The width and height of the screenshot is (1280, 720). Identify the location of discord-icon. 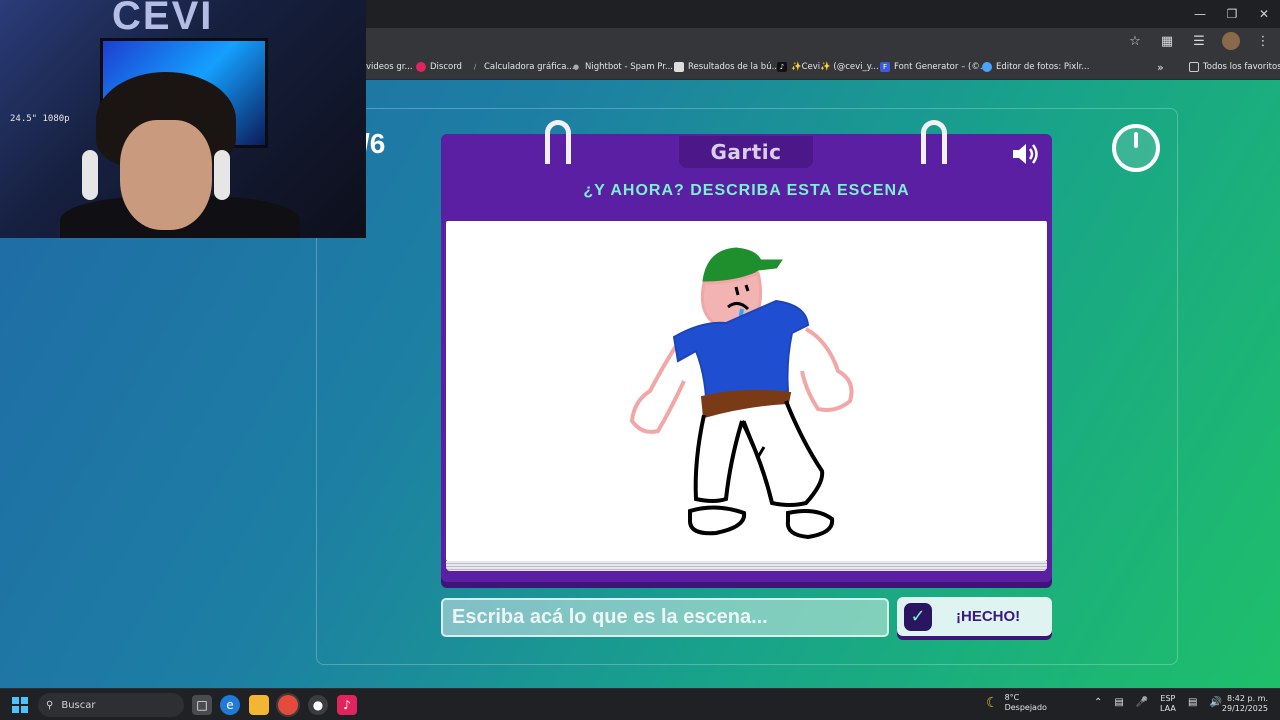
(421, 67).